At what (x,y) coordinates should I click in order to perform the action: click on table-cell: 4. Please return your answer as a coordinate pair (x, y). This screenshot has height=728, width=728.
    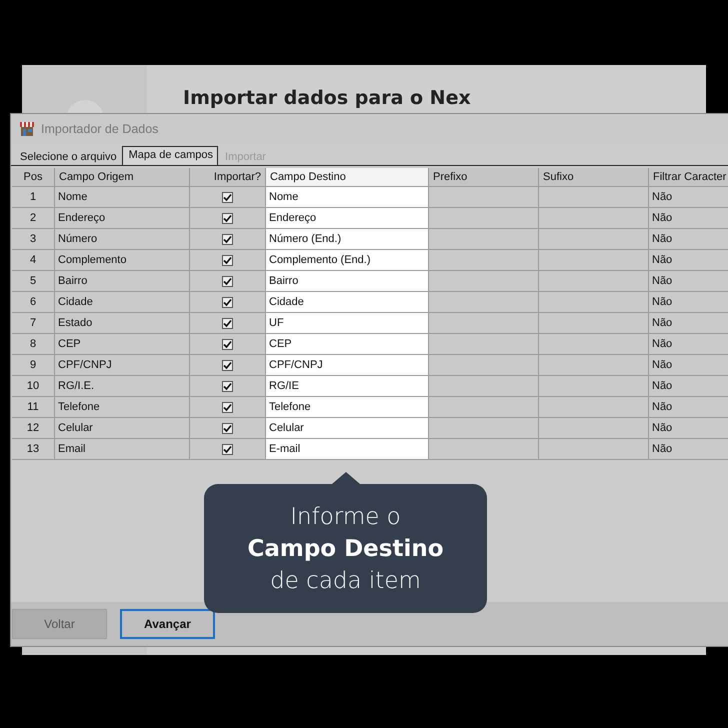
    Looking at the image, I should click on (33, 260).